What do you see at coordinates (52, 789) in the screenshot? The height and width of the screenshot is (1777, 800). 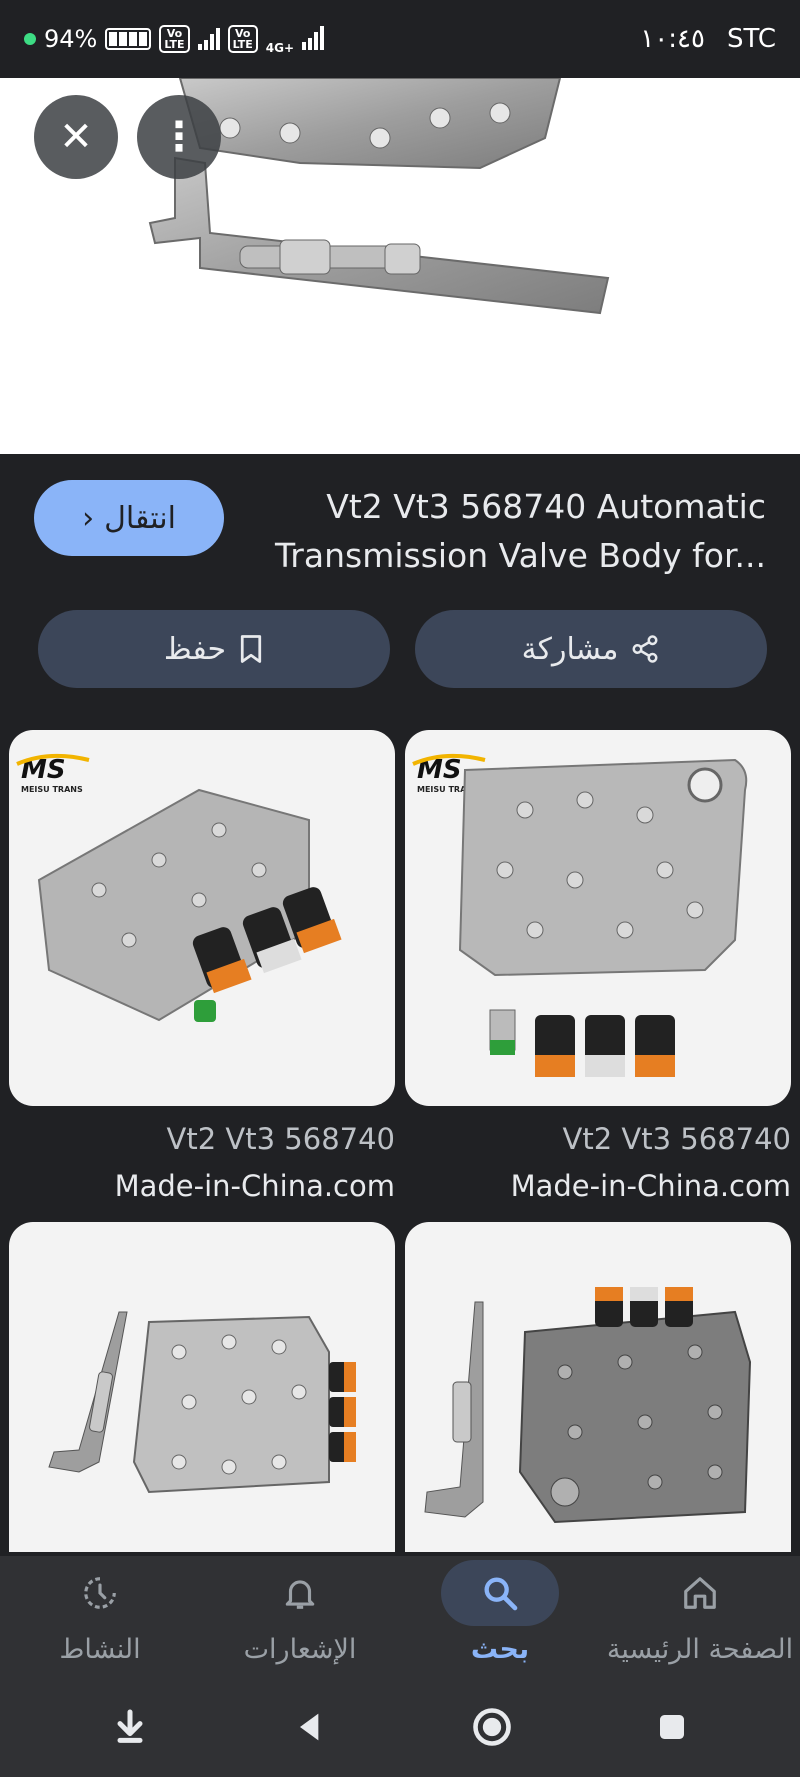 I see `ms-logo-sub: MEISU TRANS` at bounding box center [52, 789].